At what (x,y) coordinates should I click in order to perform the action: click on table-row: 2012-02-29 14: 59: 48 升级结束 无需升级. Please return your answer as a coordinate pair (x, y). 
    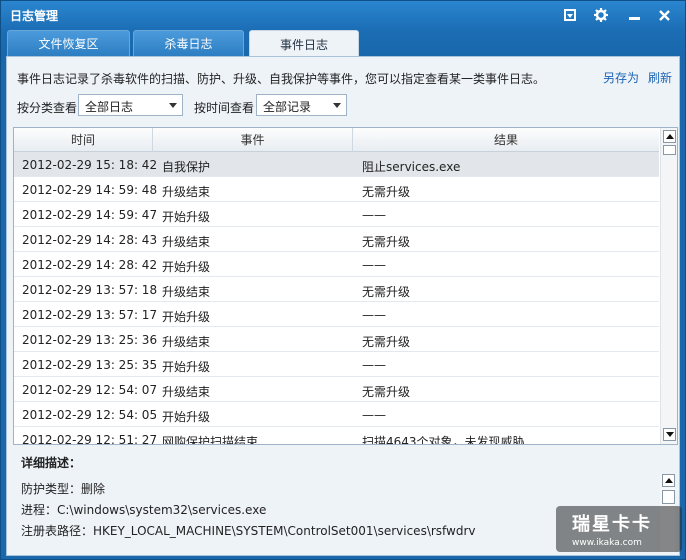
    Looking at the image, I should click on (336, 189).